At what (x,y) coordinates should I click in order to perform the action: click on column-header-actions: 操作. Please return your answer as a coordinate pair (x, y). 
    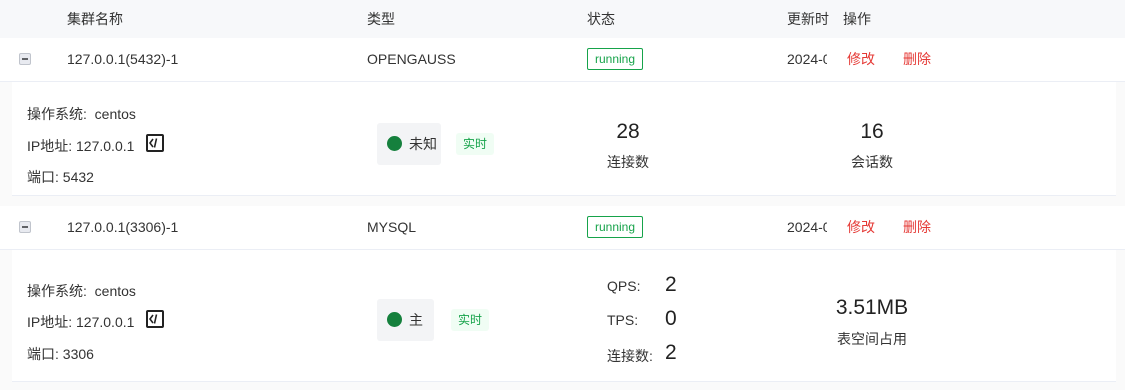
    Looking at the image, I should click on (857, 19).